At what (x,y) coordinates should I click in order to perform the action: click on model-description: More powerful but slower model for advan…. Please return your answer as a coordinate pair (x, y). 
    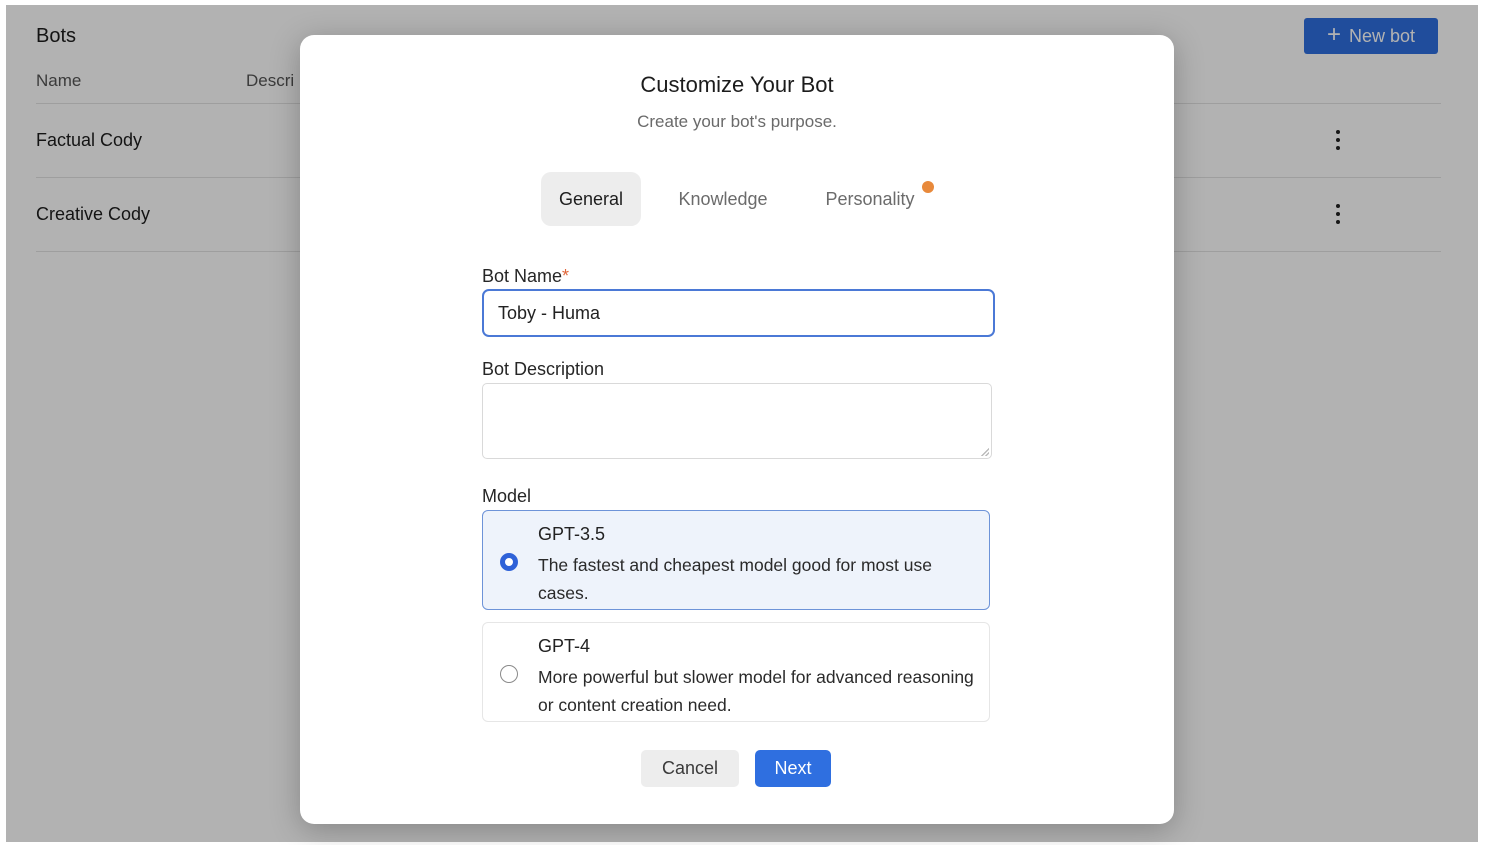
    Looking at the image, I should click on (756, 691).